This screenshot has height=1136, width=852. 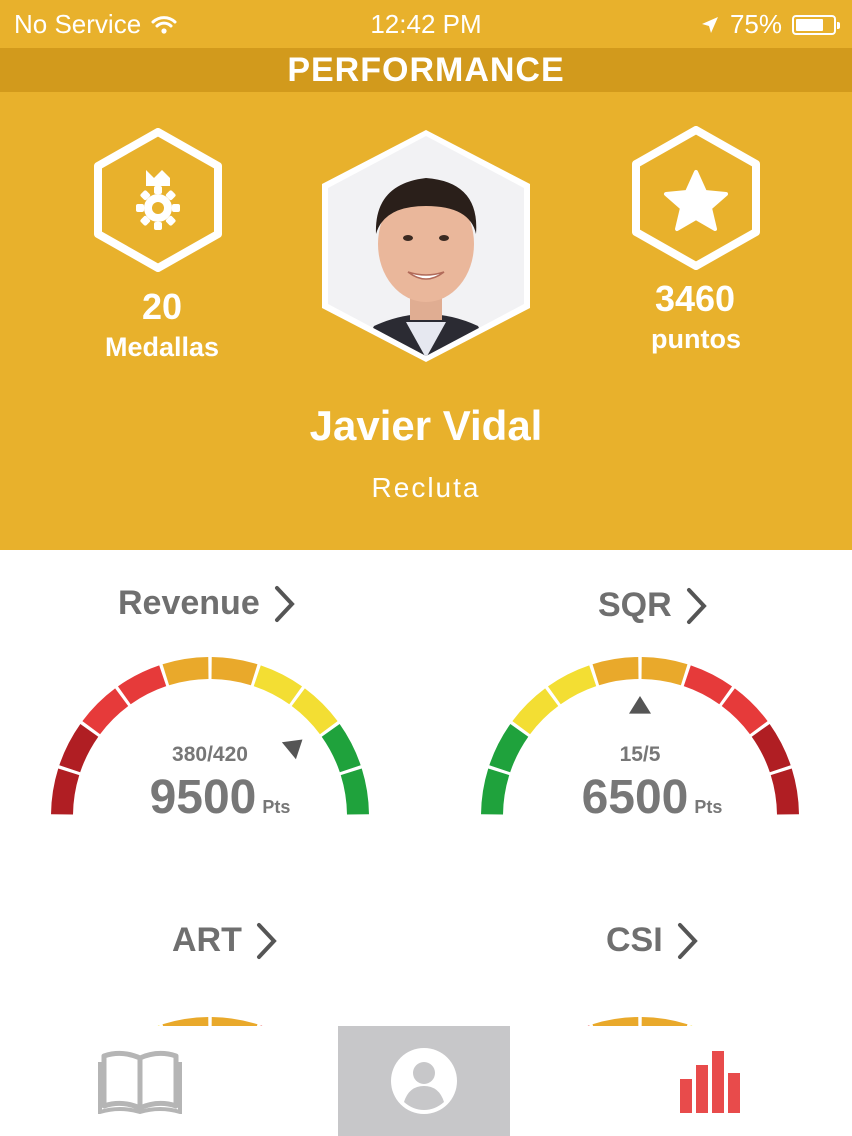 I want to click on tab-performance, so click(x=710, y=1081).